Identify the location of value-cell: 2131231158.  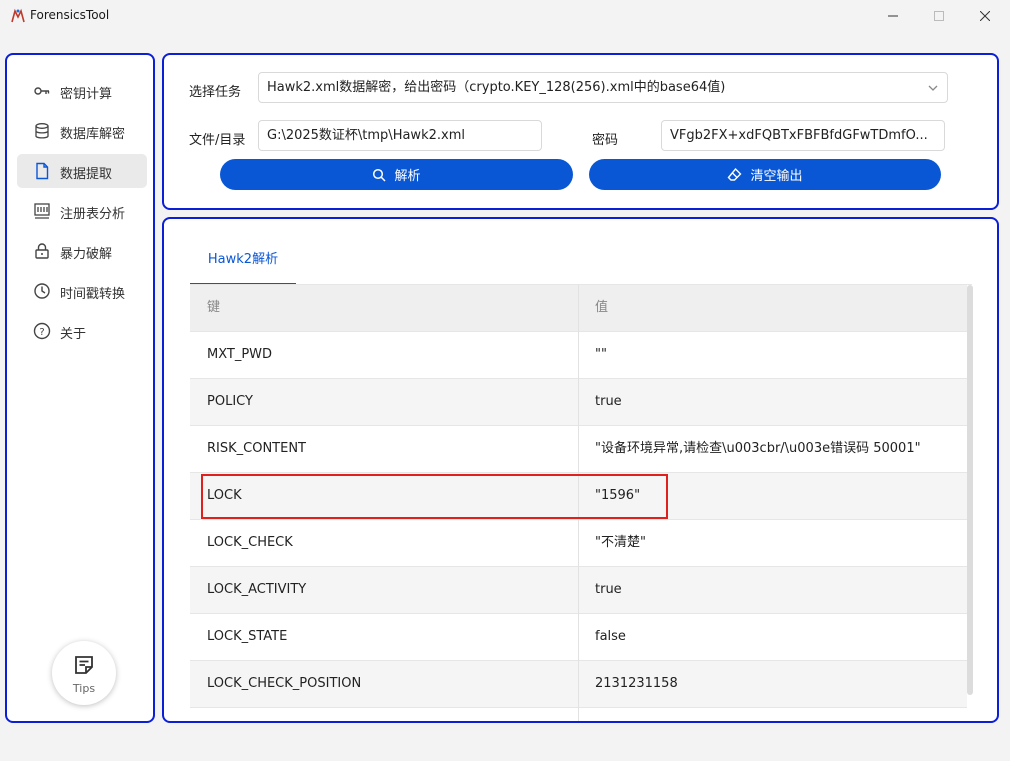
(636, 683).